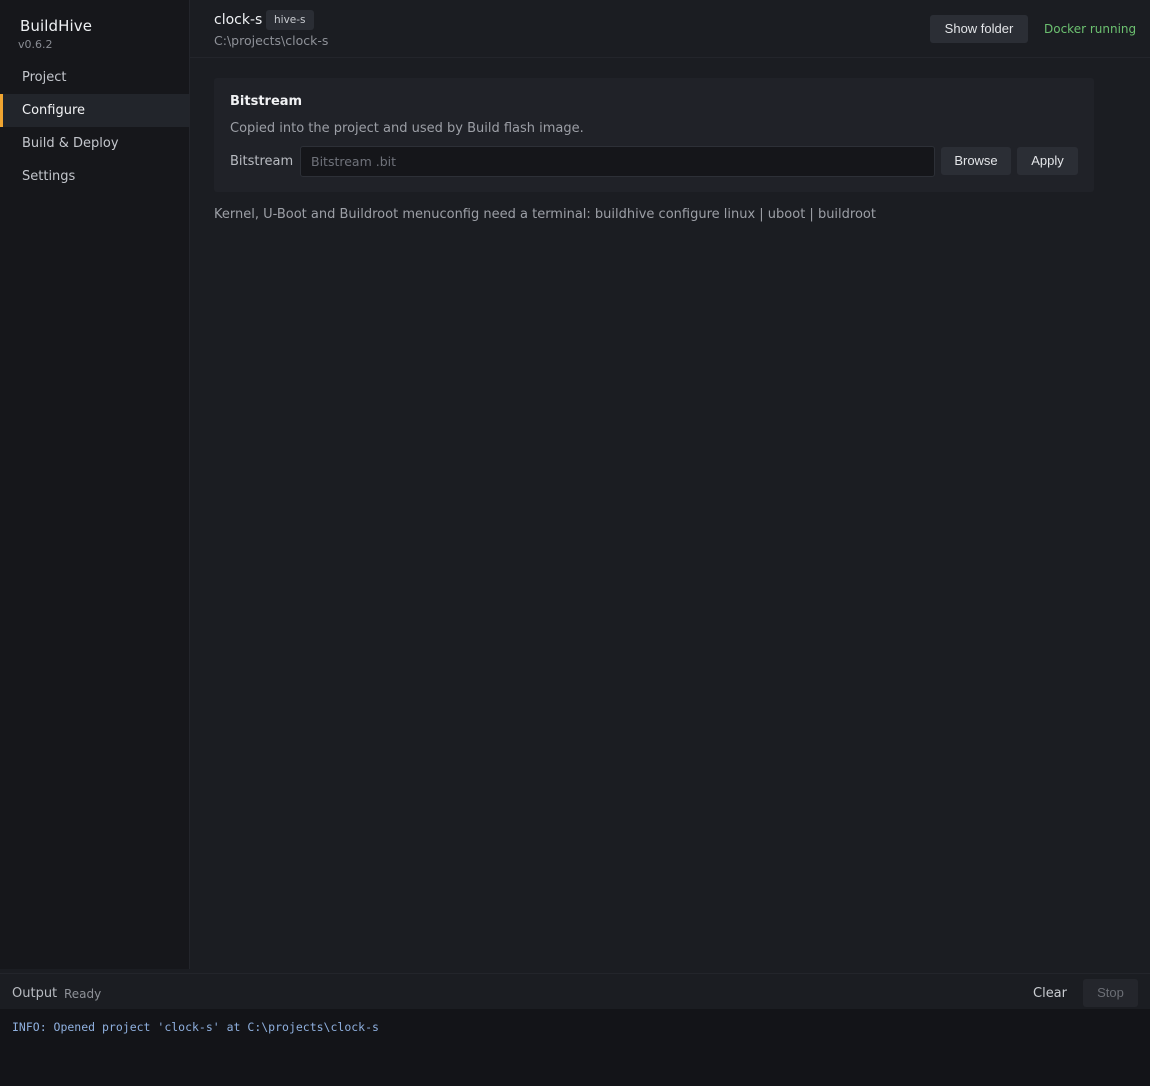 Image resolution: width=1150 pixels, height=1086 pixels. I want to click on project-name: clock-s, so click(238, 20).